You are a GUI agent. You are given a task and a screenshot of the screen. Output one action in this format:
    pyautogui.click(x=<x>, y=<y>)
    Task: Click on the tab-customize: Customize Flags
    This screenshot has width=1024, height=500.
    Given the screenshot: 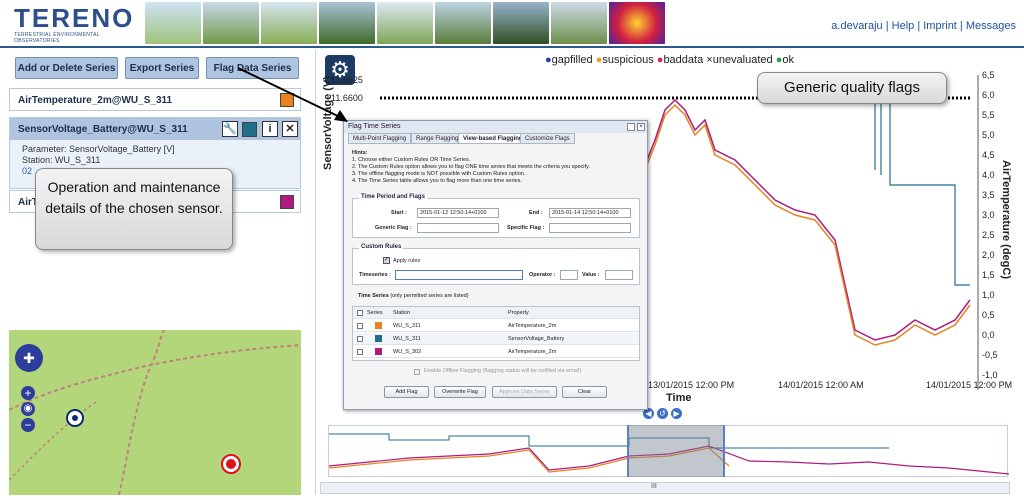 What is the action you would take?
    pyautogui.click(x=547, y=138)
    